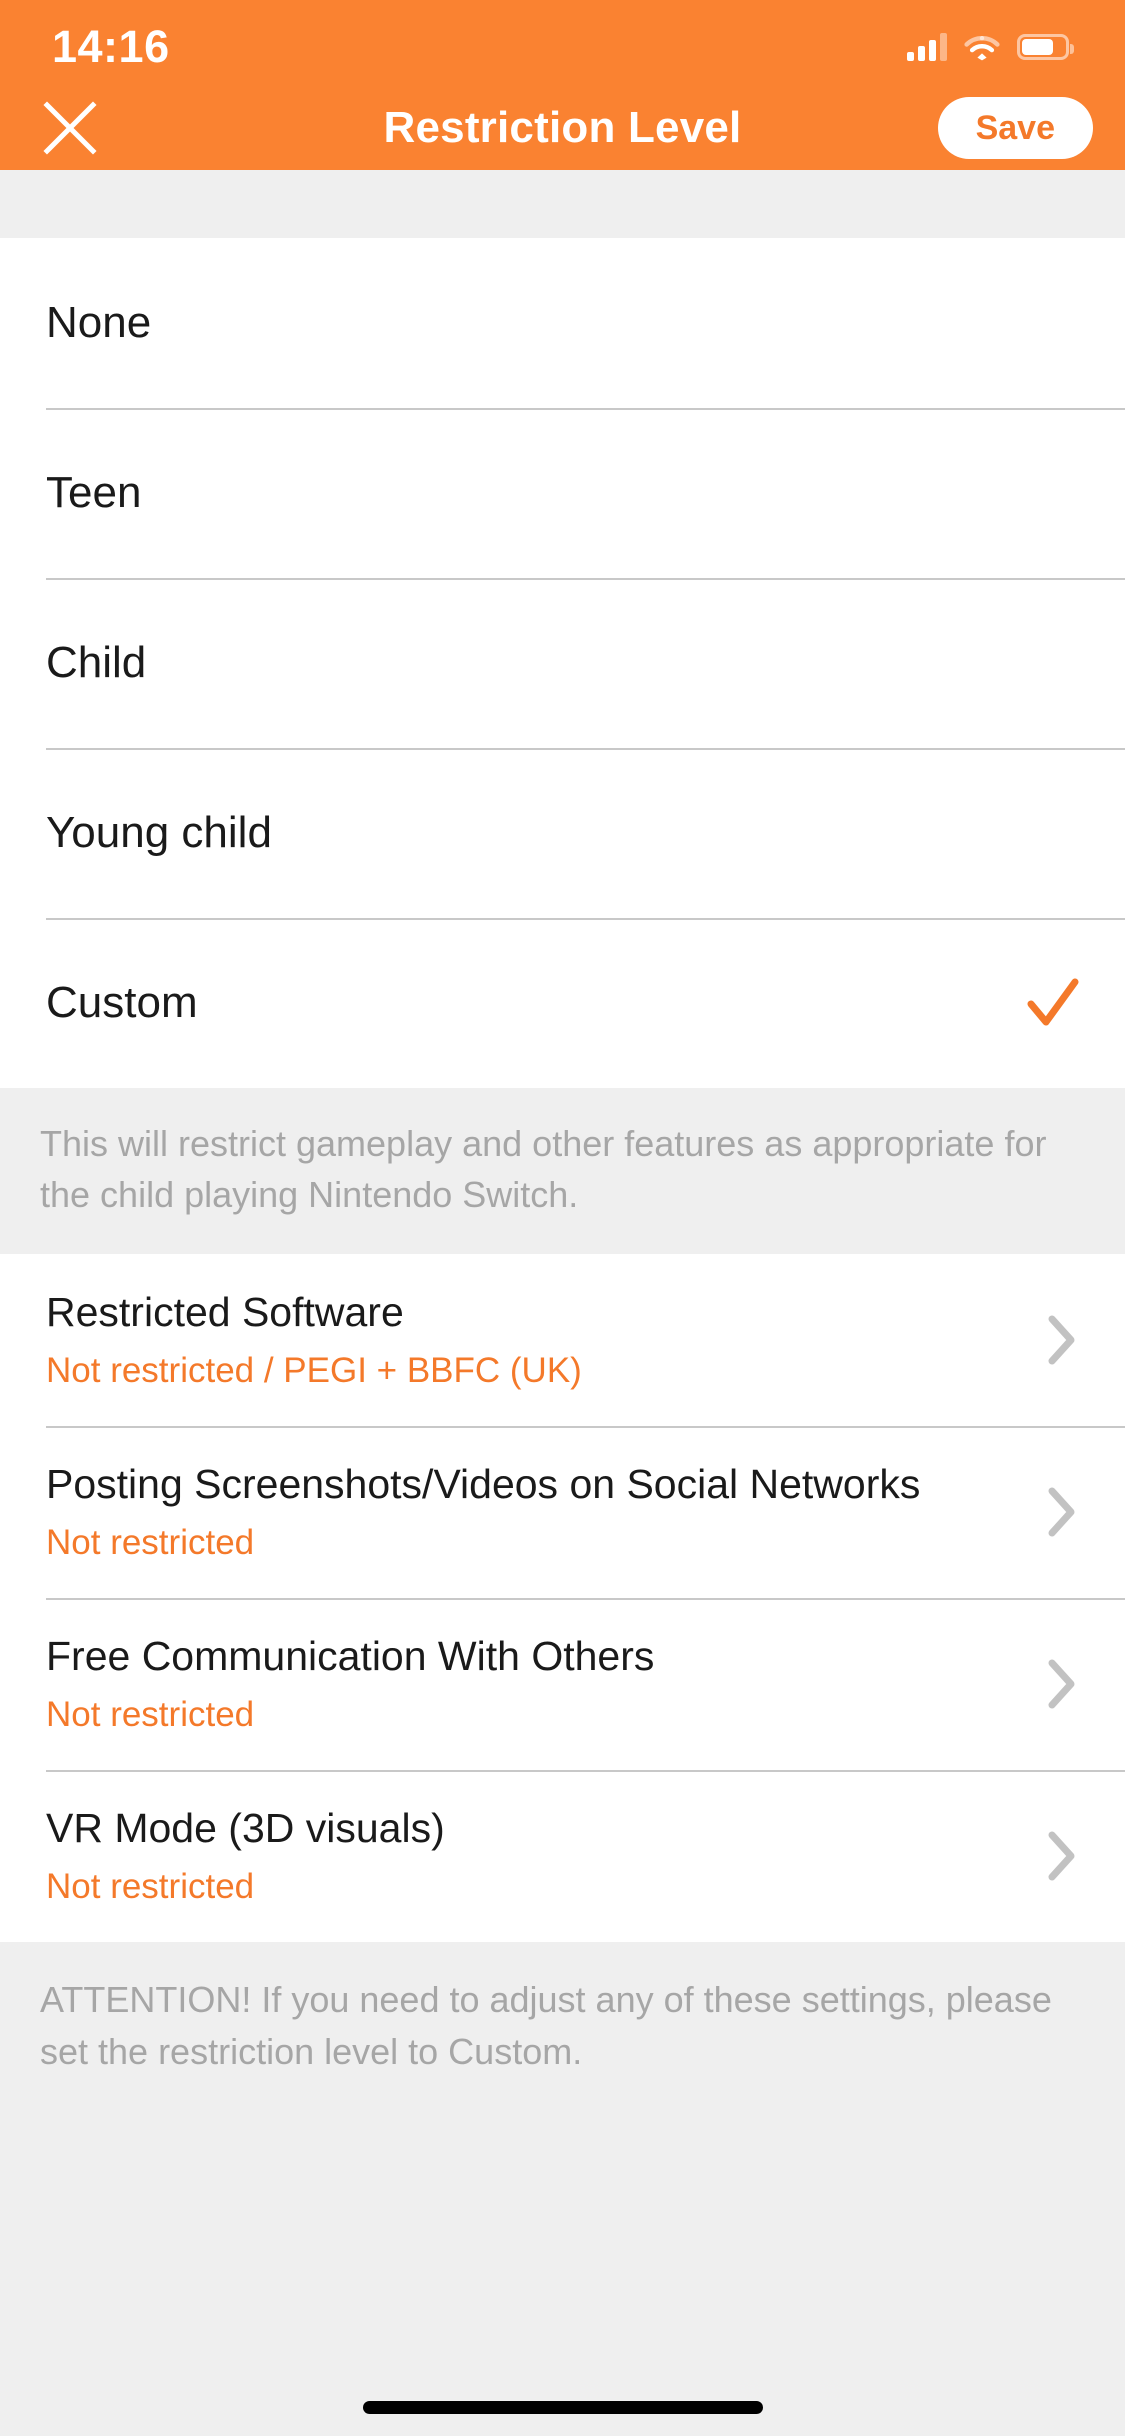 This screenshot has height=2436, width=1125. Describe the element at coordinates (1015, 128) in the screenshot. I see `save-button: Save` at that location.